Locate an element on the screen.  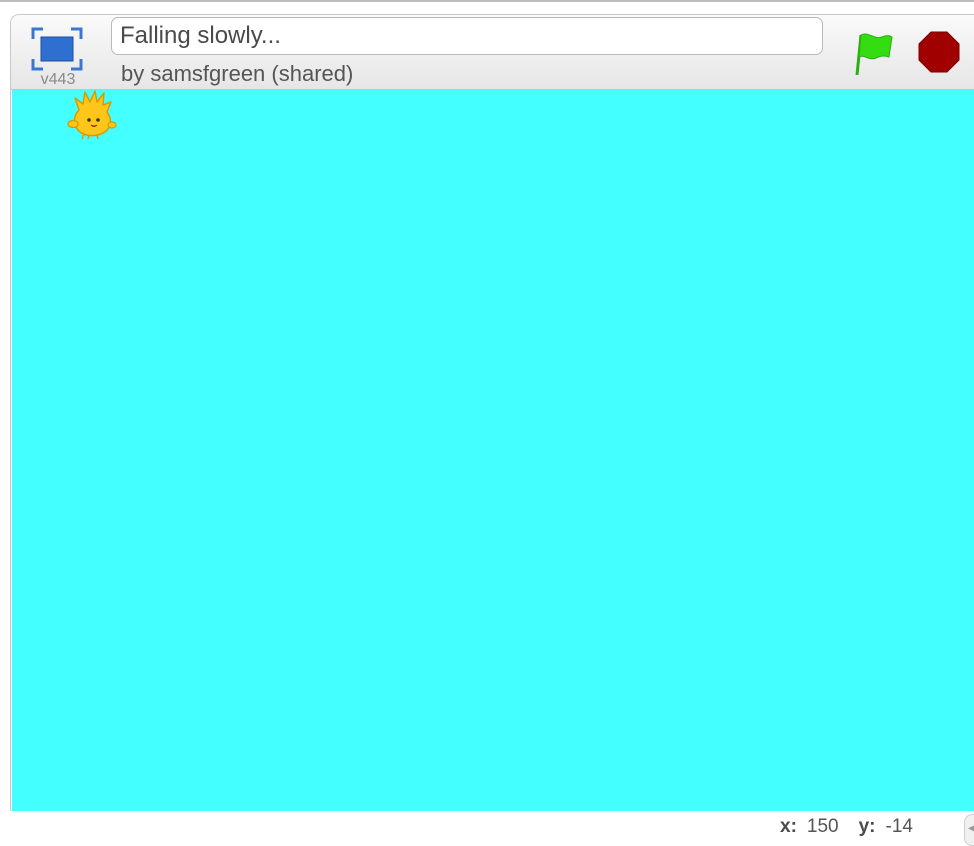
stop-sign-icon is located at coordinates (939, 52).